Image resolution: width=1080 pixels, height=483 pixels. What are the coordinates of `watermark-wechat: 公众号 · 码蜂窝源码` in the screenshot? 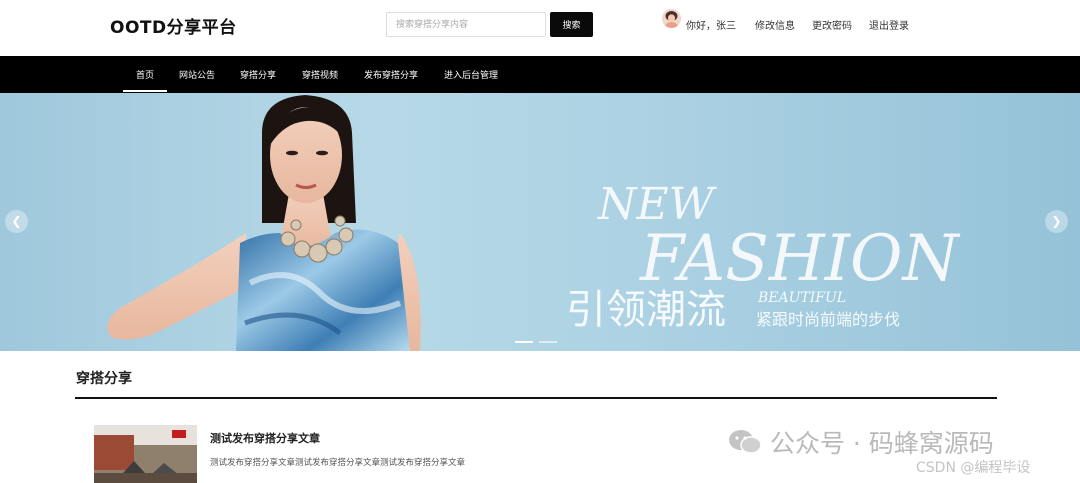 It's located at (861, 442).